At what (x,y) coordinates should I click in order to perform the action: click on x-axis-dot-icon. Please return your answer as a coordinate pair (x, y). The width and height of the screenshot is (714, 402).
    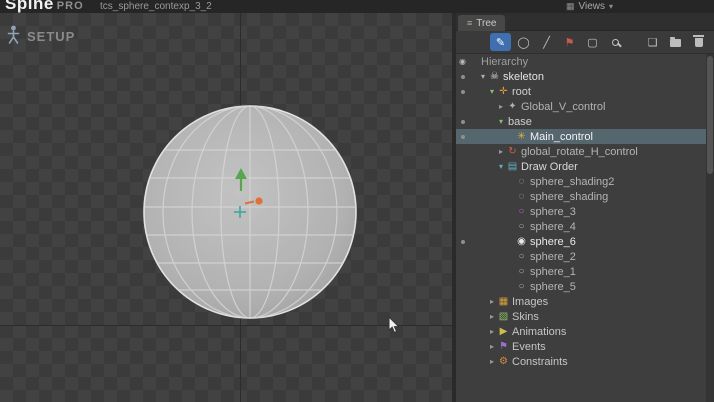
    Looking at the image, I should click on (259, 201).